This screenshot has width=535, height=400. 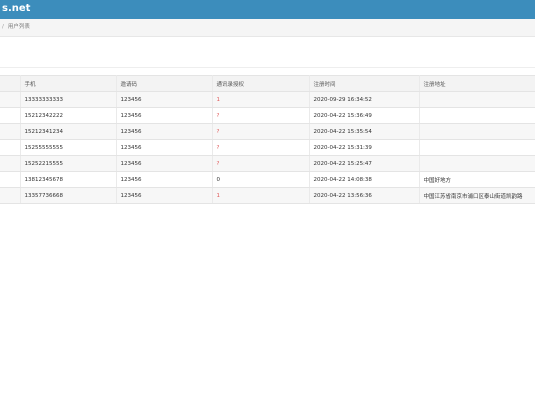 What do you see at coordinates (477, 179) in the screenshot?
I see `cell-register-address: 中国好地方` at bounding box center [477, 179].